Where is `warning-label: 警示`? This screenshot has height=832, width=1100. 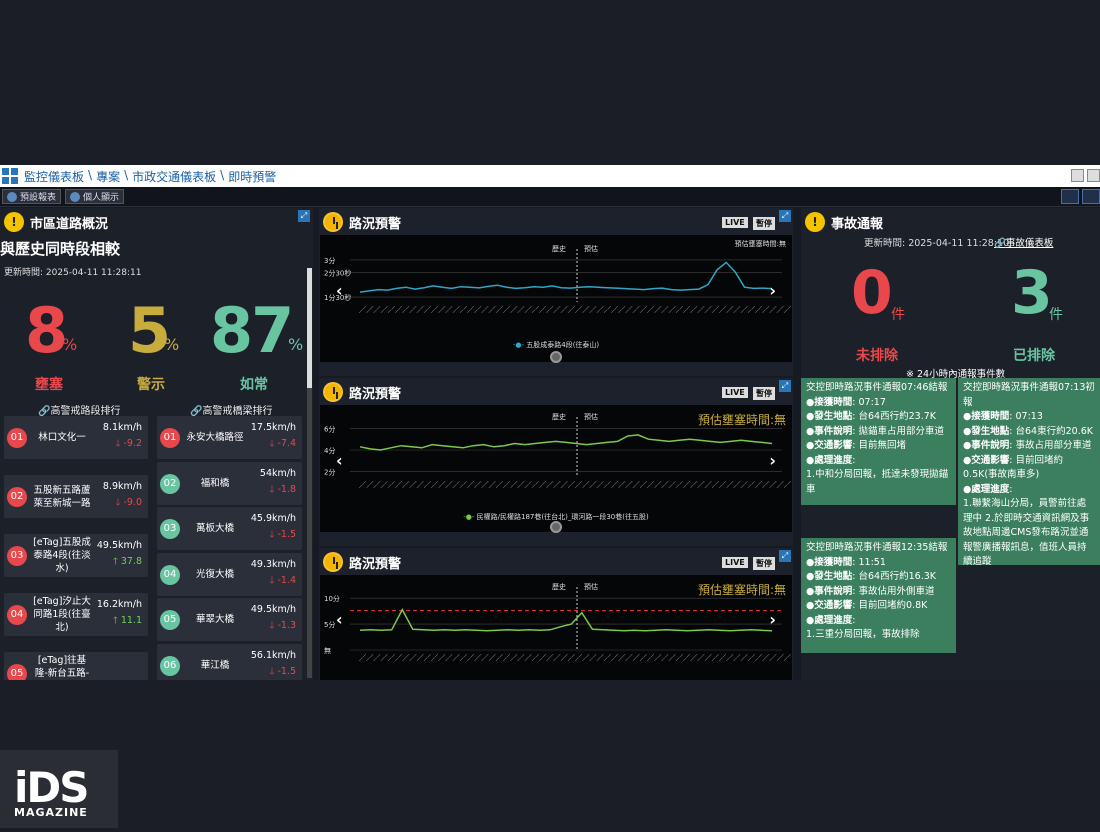
warning-label: 警示 is located at coordinates (151, 385).